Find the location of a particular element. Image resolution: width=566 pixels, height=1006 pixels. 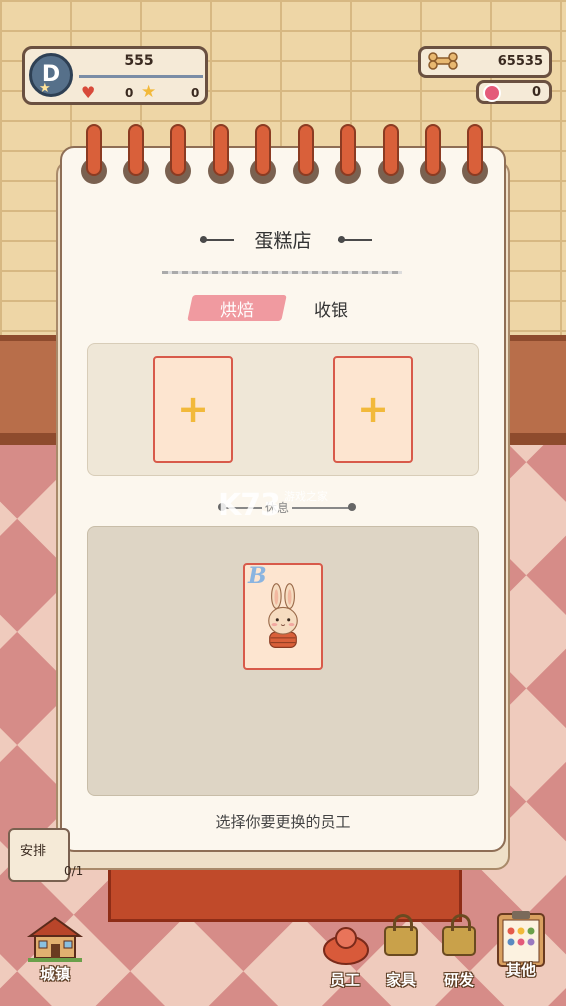

bones-value: 65535 is located at coordinates (520, 61).